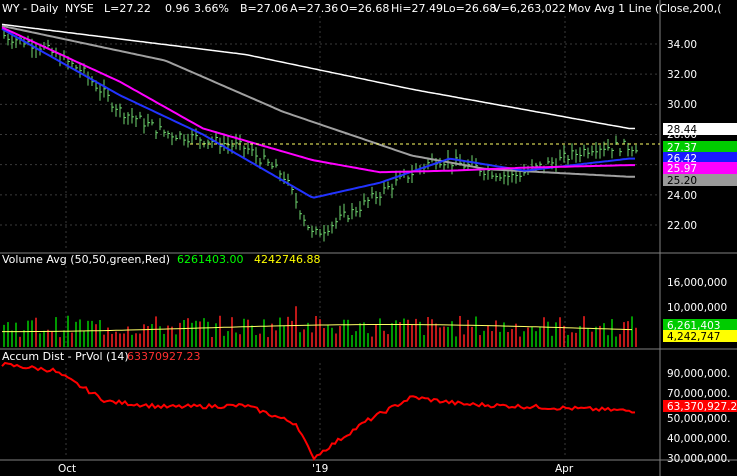  I want to click on accum-tick: 50,000,000., so click(698, 419).